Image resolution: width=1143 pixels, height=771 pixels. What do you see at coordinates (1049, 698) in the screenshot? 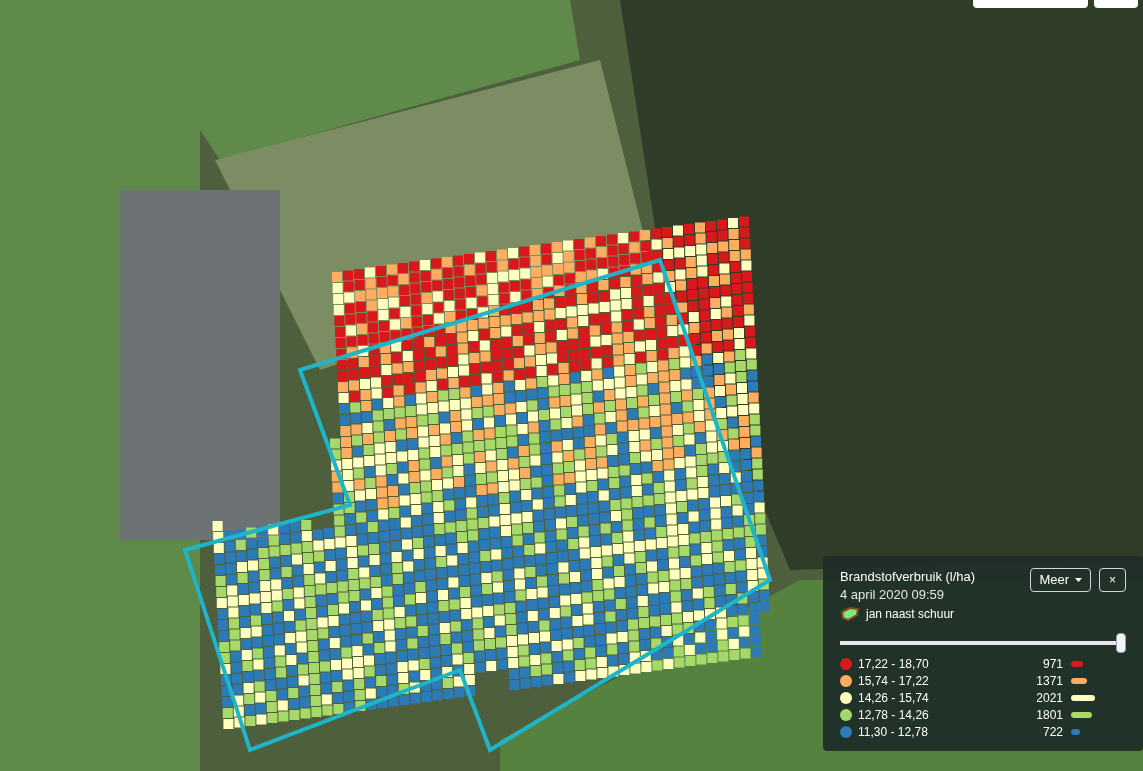
I see `count-label: 2021` at bounding box center [1049, 698].